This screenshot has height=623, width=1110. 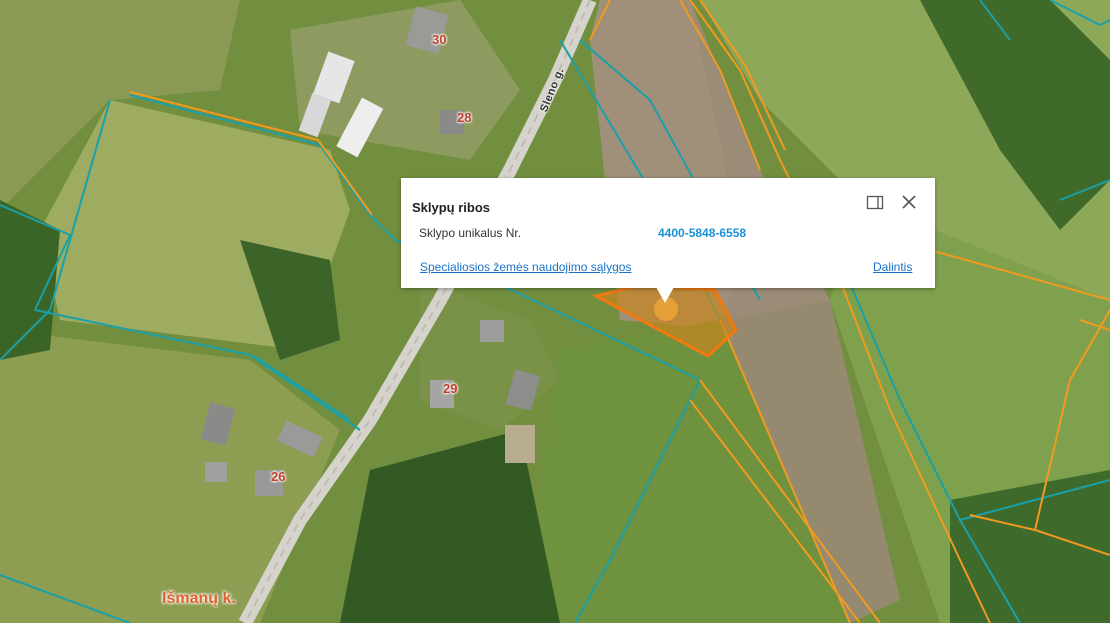 What do you see at coordinates (451, 207) in the screenshot?
I see `popup-title: Sklypų ribos` at bounding box center [451, 207].